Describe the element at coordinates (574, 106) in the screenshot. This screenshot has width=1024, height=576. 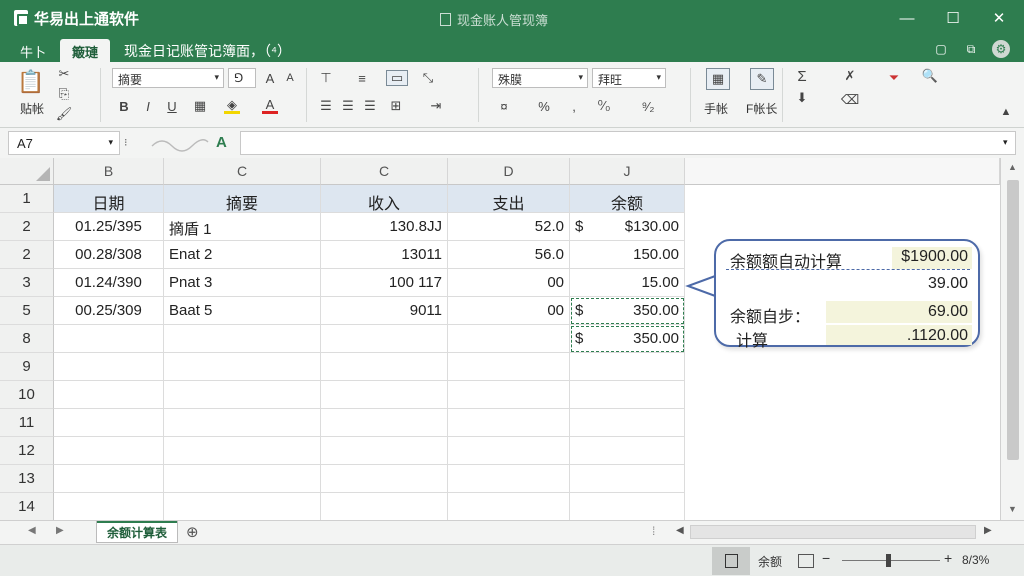
I see `comma-icon: ,` at that location.